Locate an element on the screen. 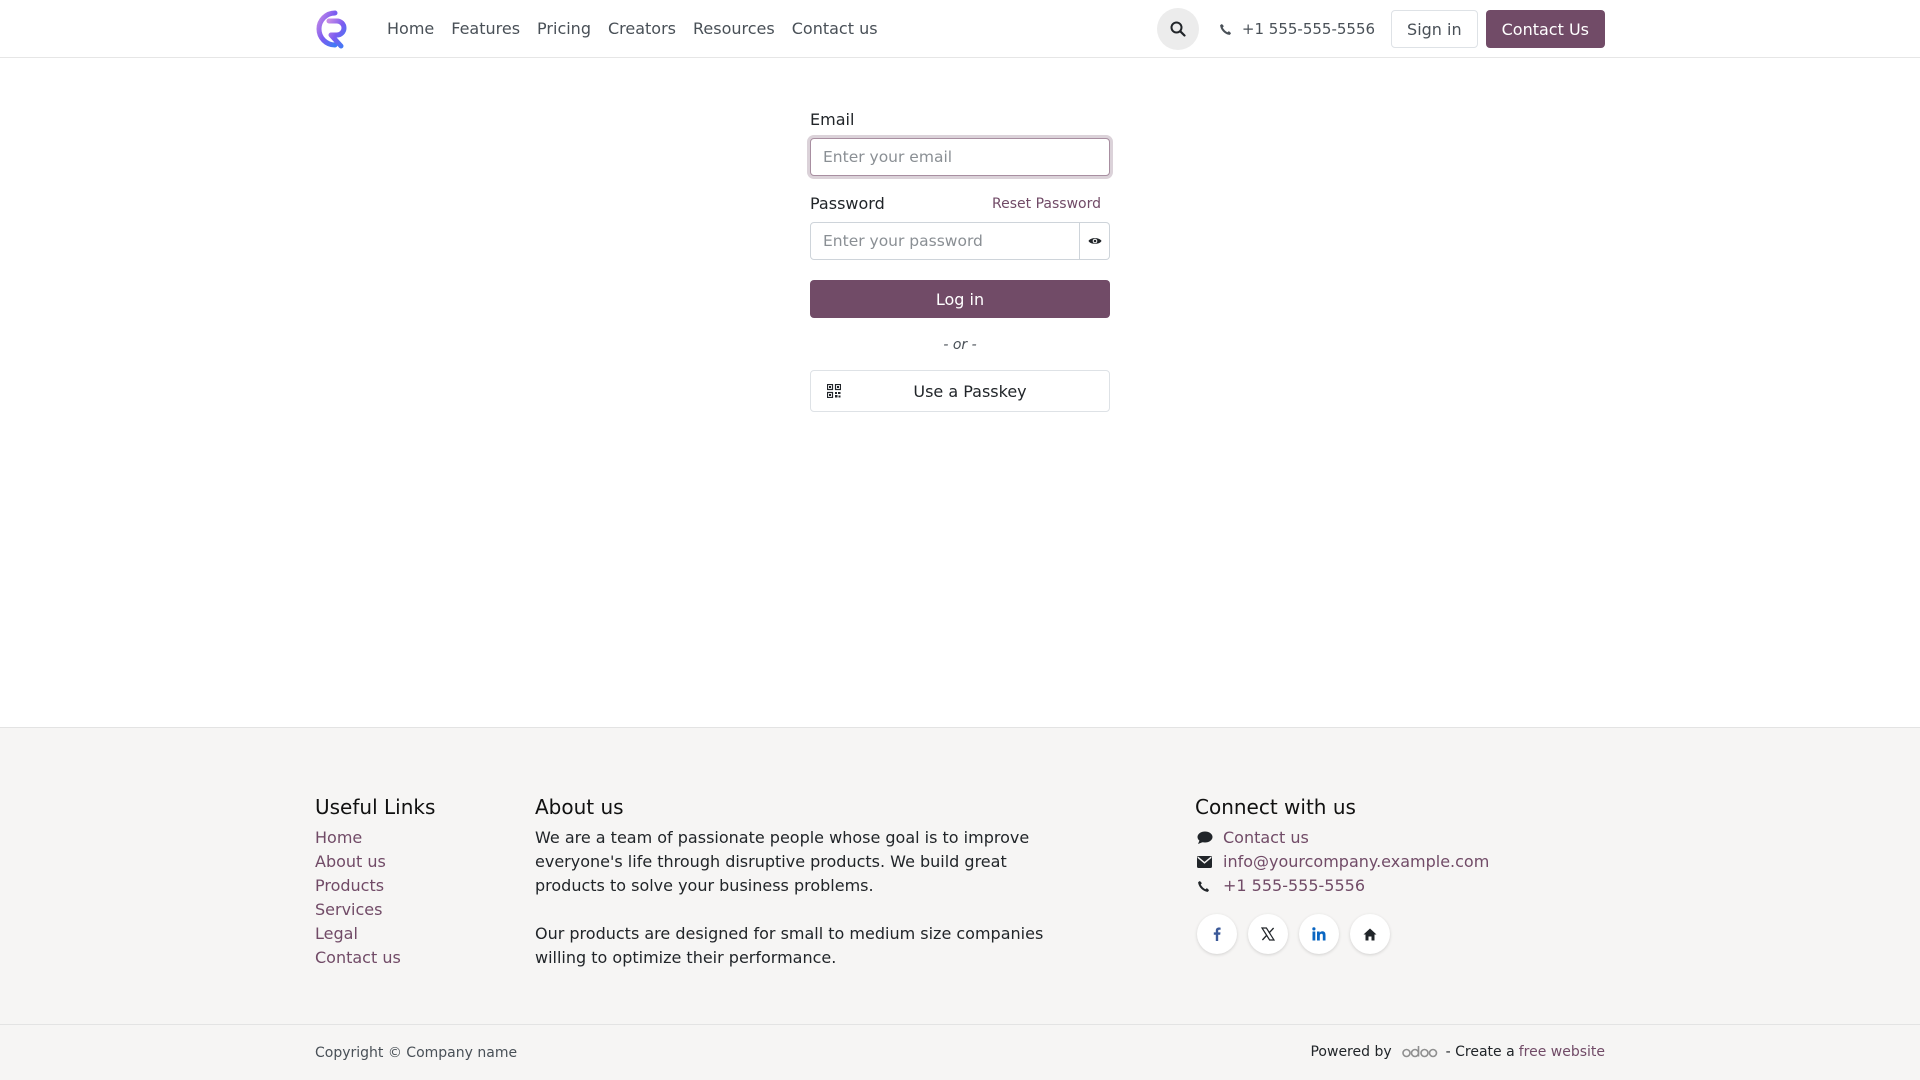 The image size is (1920, 1080). connect-contact-text: Contact us is located at coordinates (1266, 837).